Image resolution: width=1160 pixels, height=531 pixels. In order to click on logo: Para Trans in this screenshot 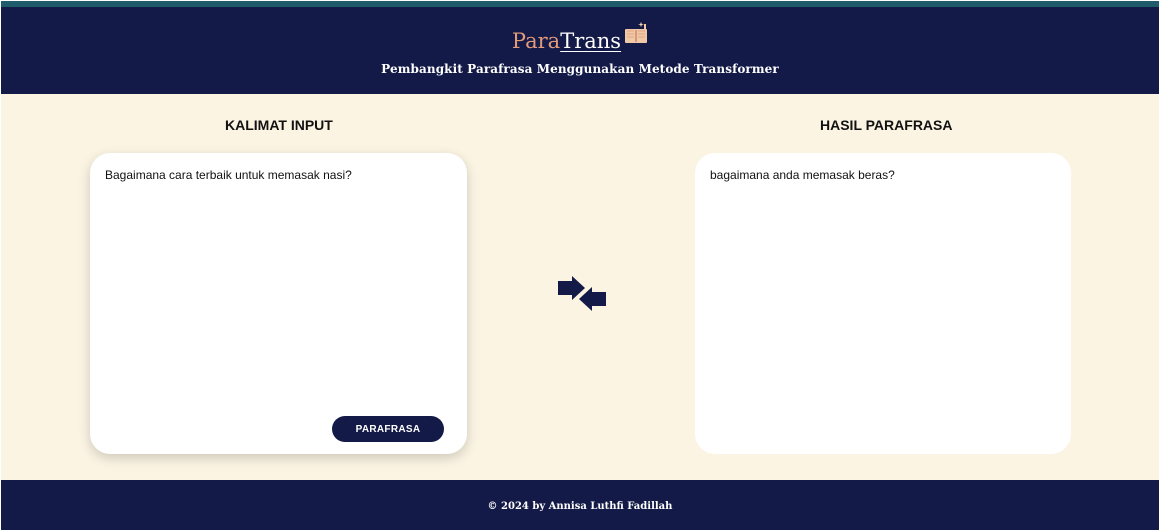, I will do `click(580, 38)`.